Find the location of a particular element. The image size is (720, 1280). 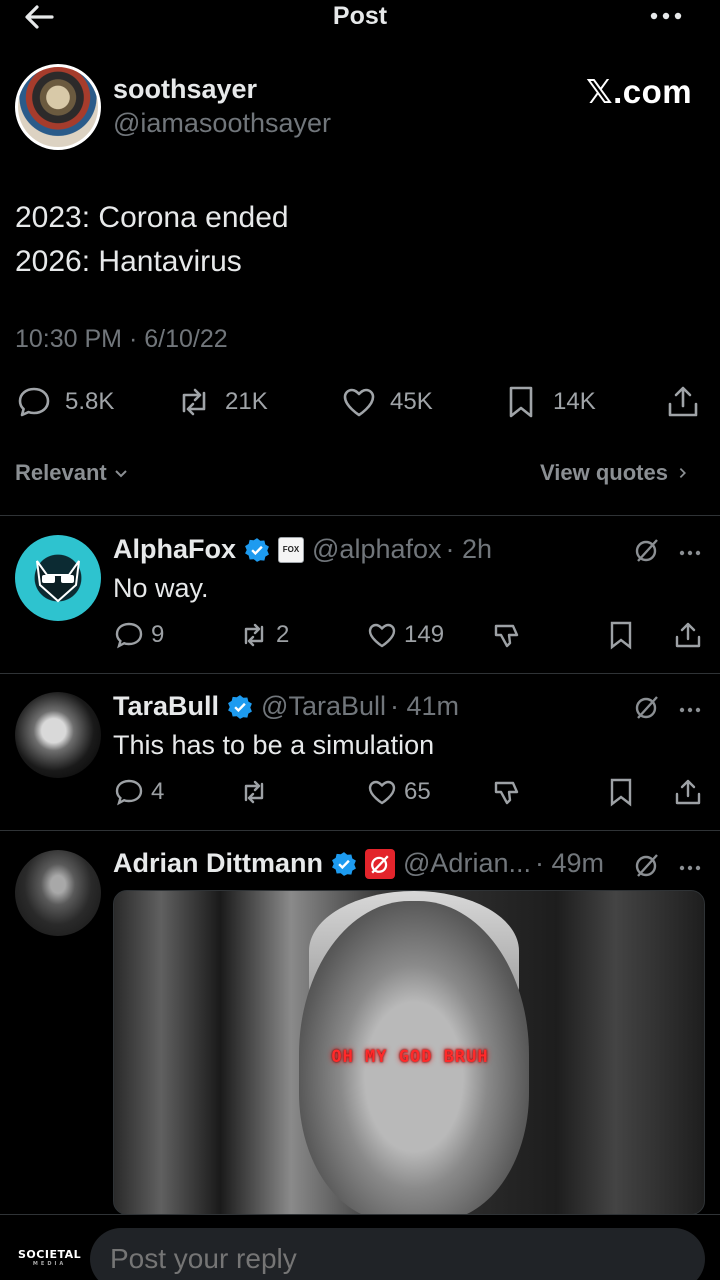

chevron-down-icon is located at coordinates (121, 474).